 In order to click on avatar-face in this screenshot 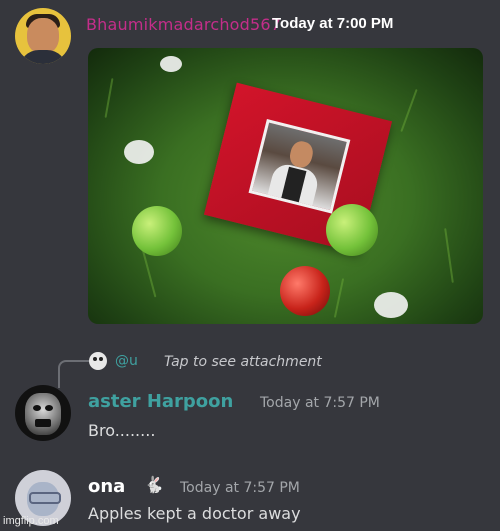, I will do `click(43, 36)`.